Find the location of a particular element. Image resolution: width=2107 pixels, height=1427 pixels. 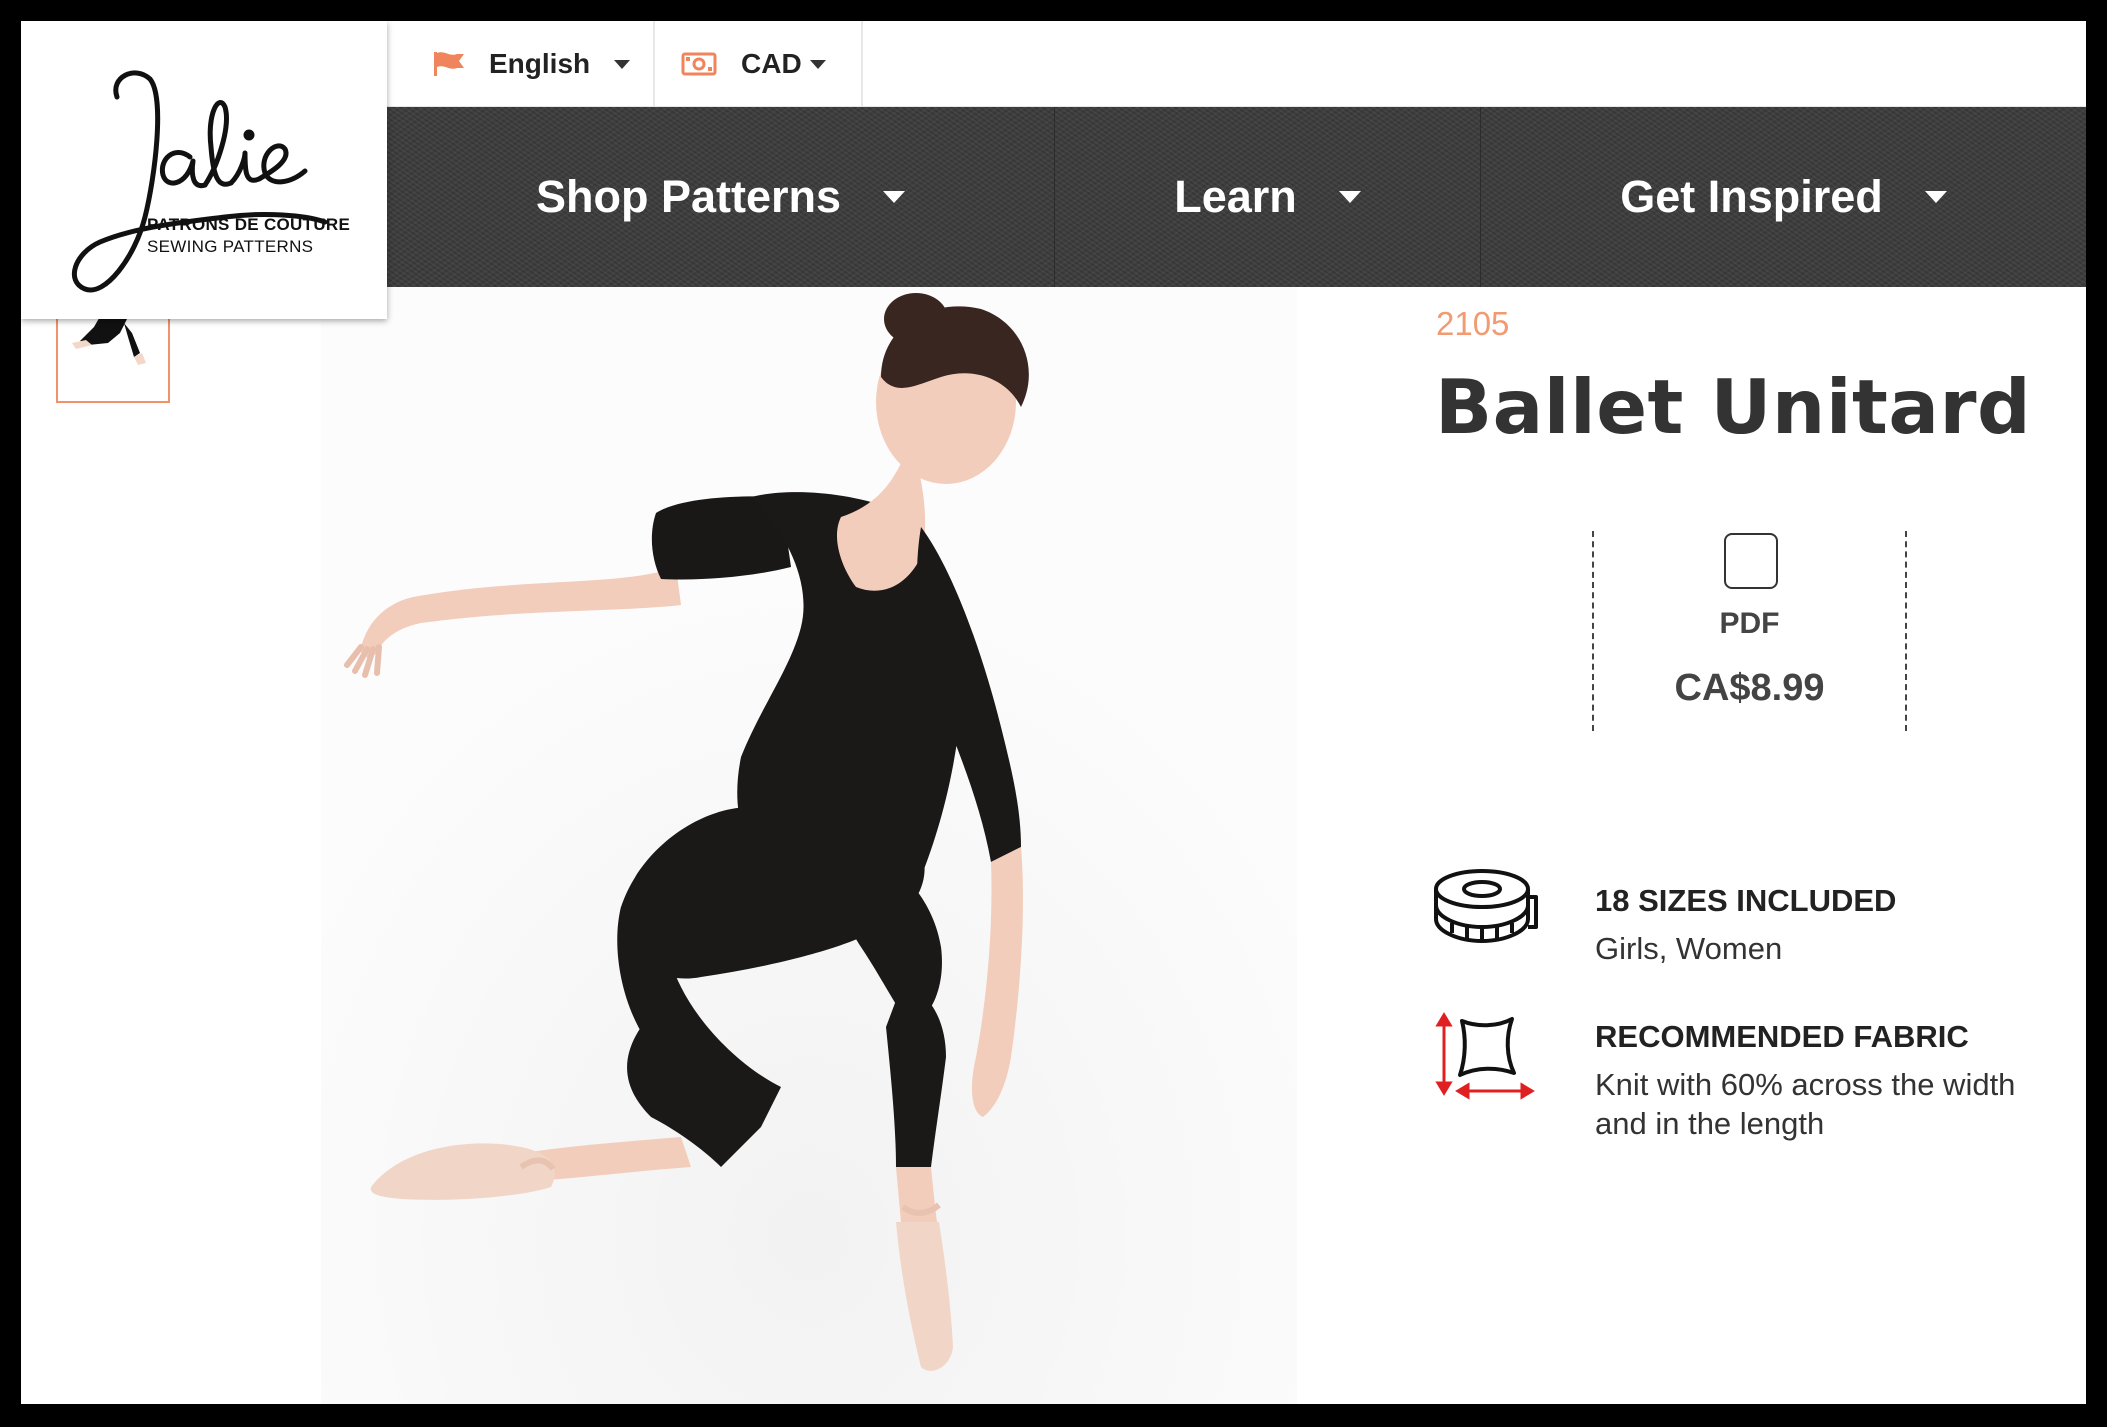

logo-tagline-french: PATRONS DE COUTURE is located at coordinates (249, 224).